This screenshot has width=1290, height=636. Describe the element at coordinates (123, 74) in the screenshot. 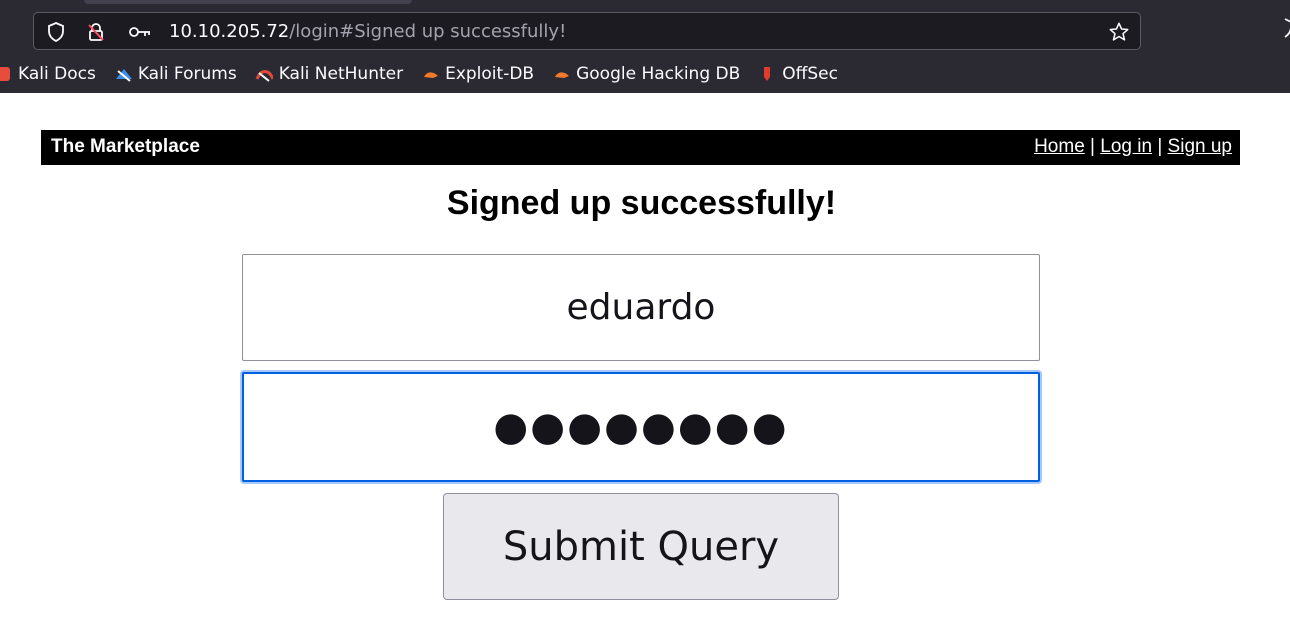

I see `kali-forums-favicon-icon` at that location.